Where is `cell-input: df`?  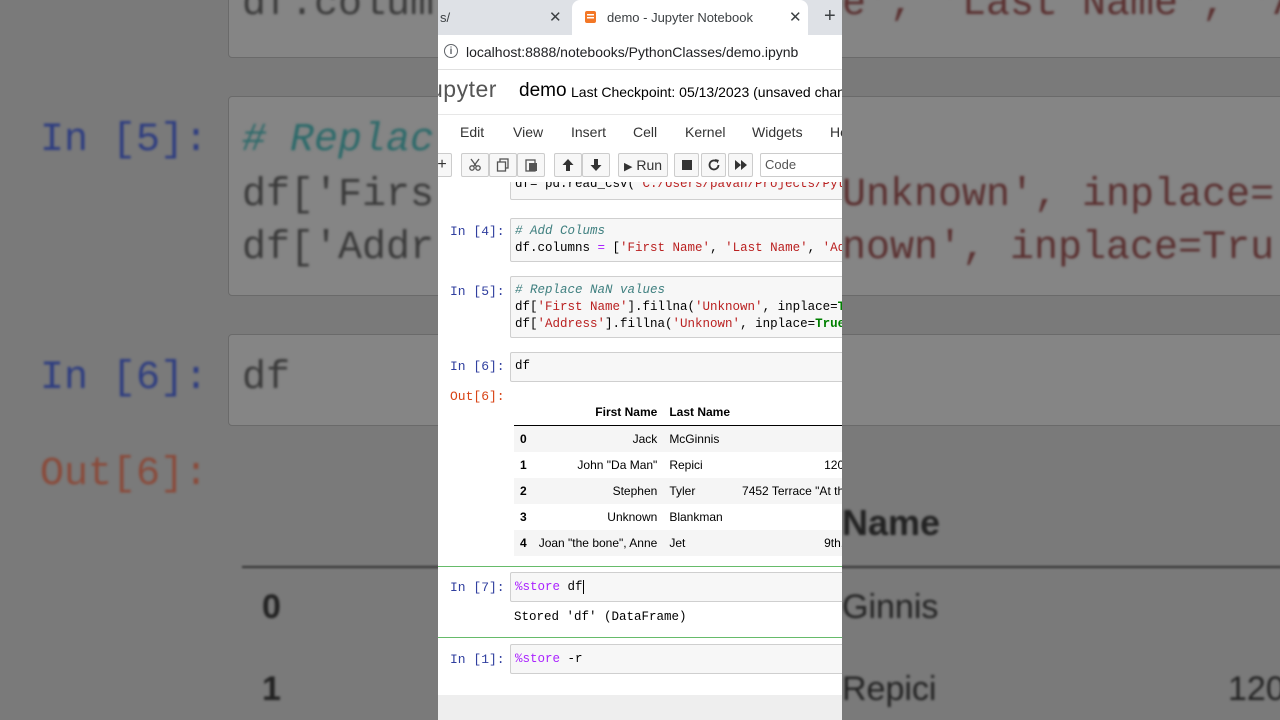
cell-input: df is located at coordinates (676, 367).